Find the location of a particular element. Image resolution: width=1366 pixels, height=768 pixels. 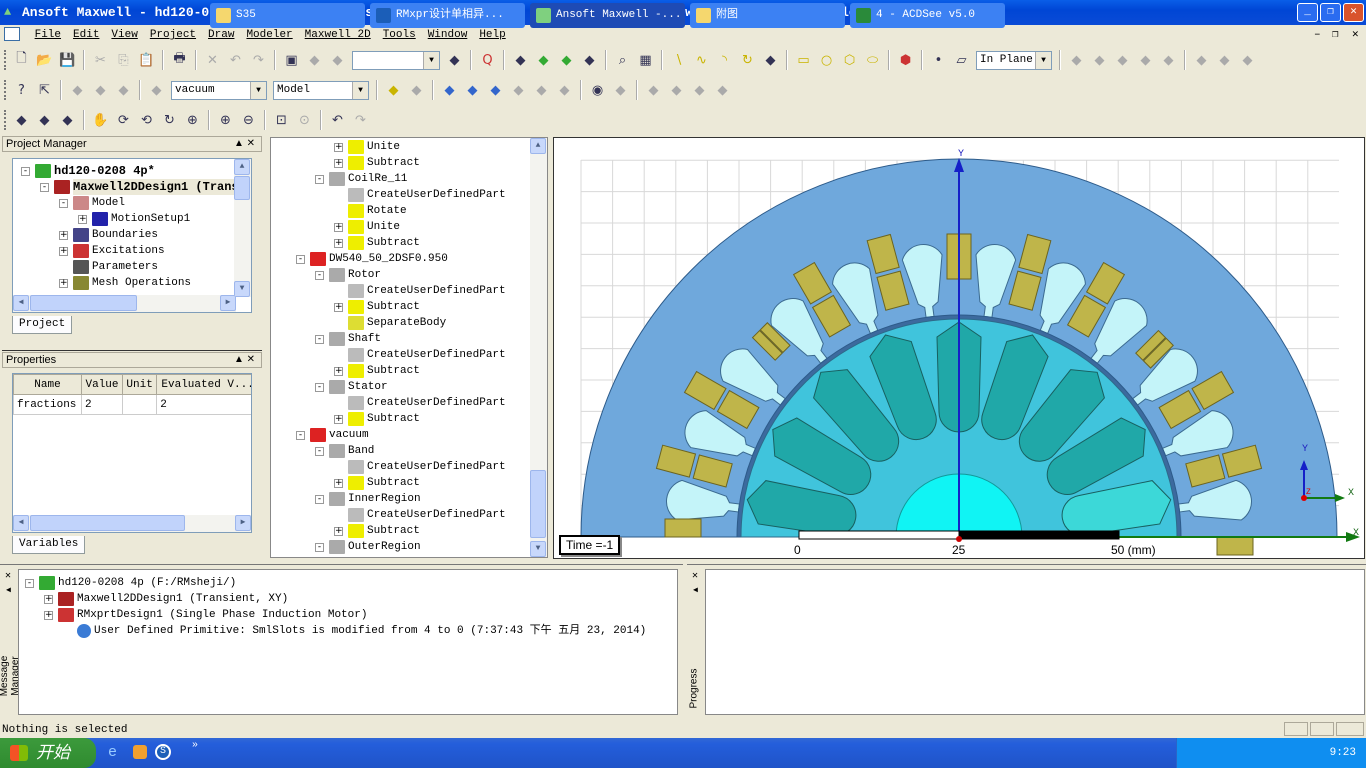

tree-item: - InnerRegion is located at coordinates (368, 499).